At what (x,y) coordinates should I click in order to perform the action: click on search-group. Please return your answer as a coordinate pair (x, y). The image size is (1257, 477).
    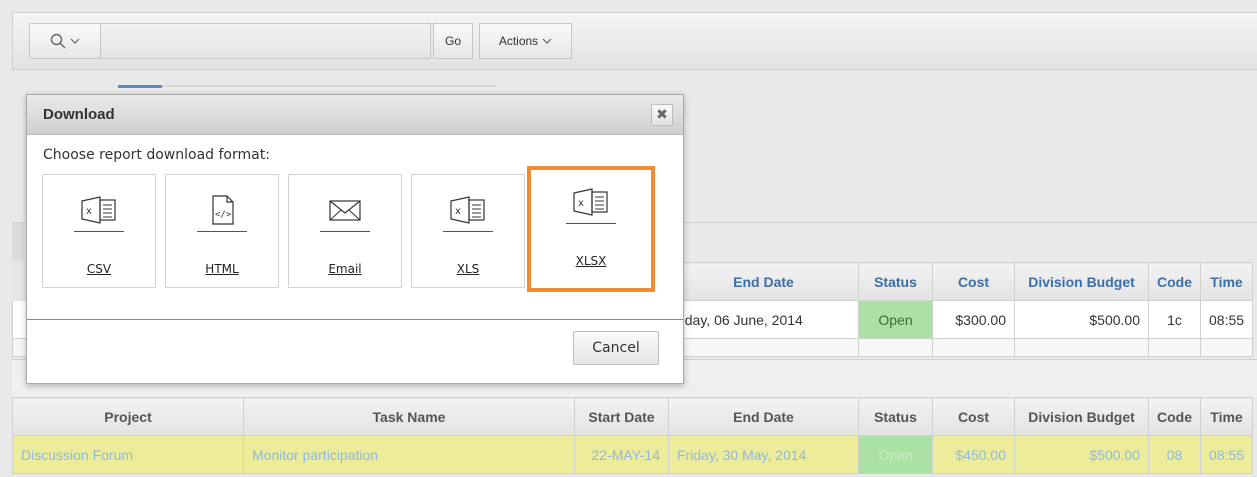
    Looking at the image, I should click on (230, 41).